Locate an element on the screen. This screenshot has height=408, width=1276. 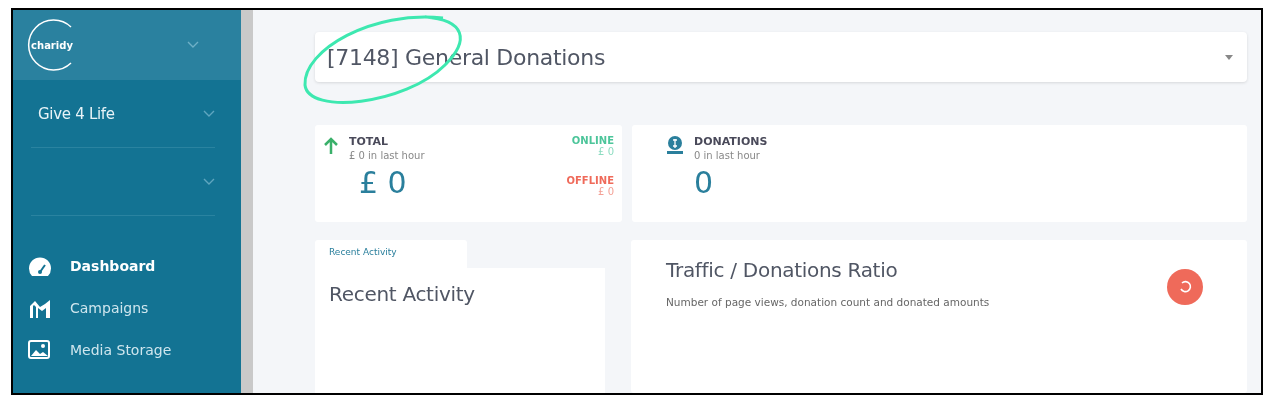
sidebar-item: Media Storage is located at coordinates (134, 350).